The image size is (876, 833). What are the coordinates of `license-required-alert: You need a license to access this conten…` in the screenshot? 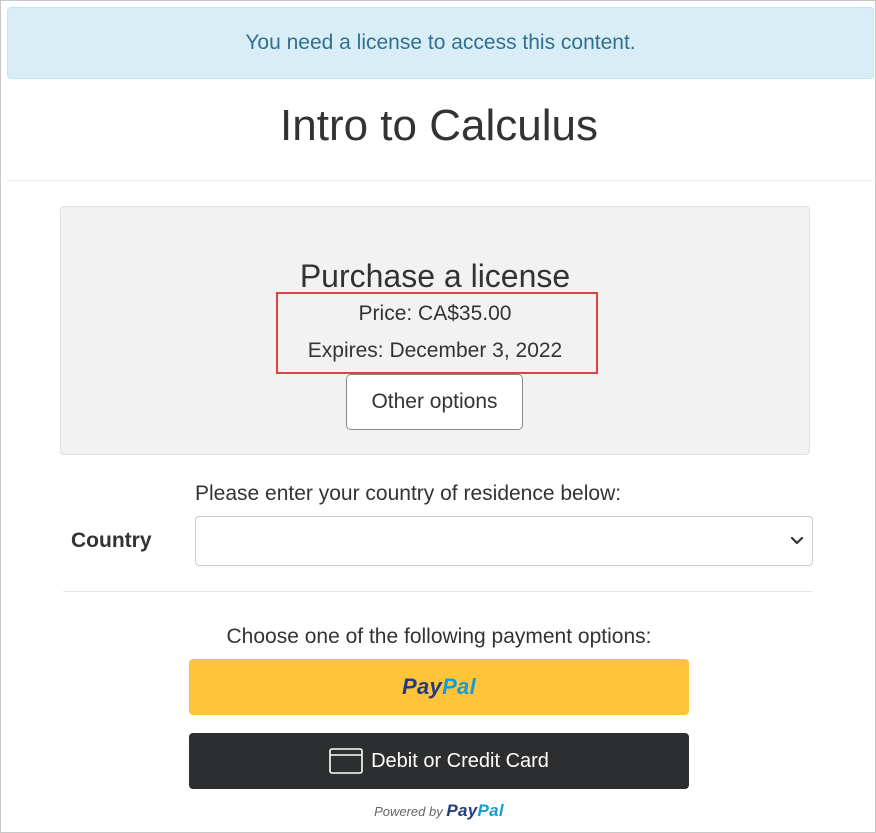 It's located at (440, 43).